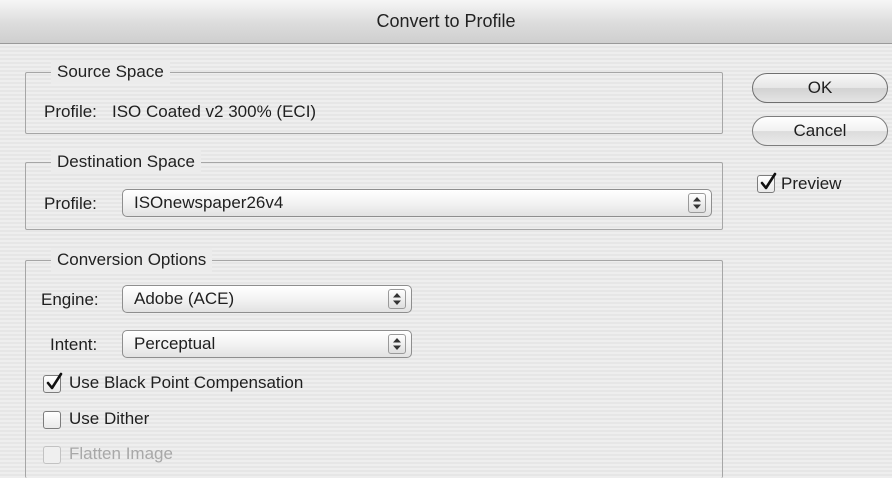  Describe the element at coordinates (214, 111) in the screenshot. I see `source-profile-value: ISO Coated v2 300% (ECI)` at that location.